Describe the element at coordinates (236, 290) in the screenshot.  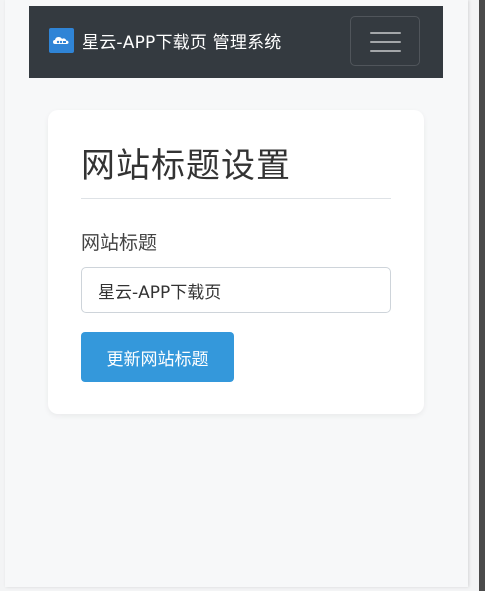
I see `site-title-input` at that location.